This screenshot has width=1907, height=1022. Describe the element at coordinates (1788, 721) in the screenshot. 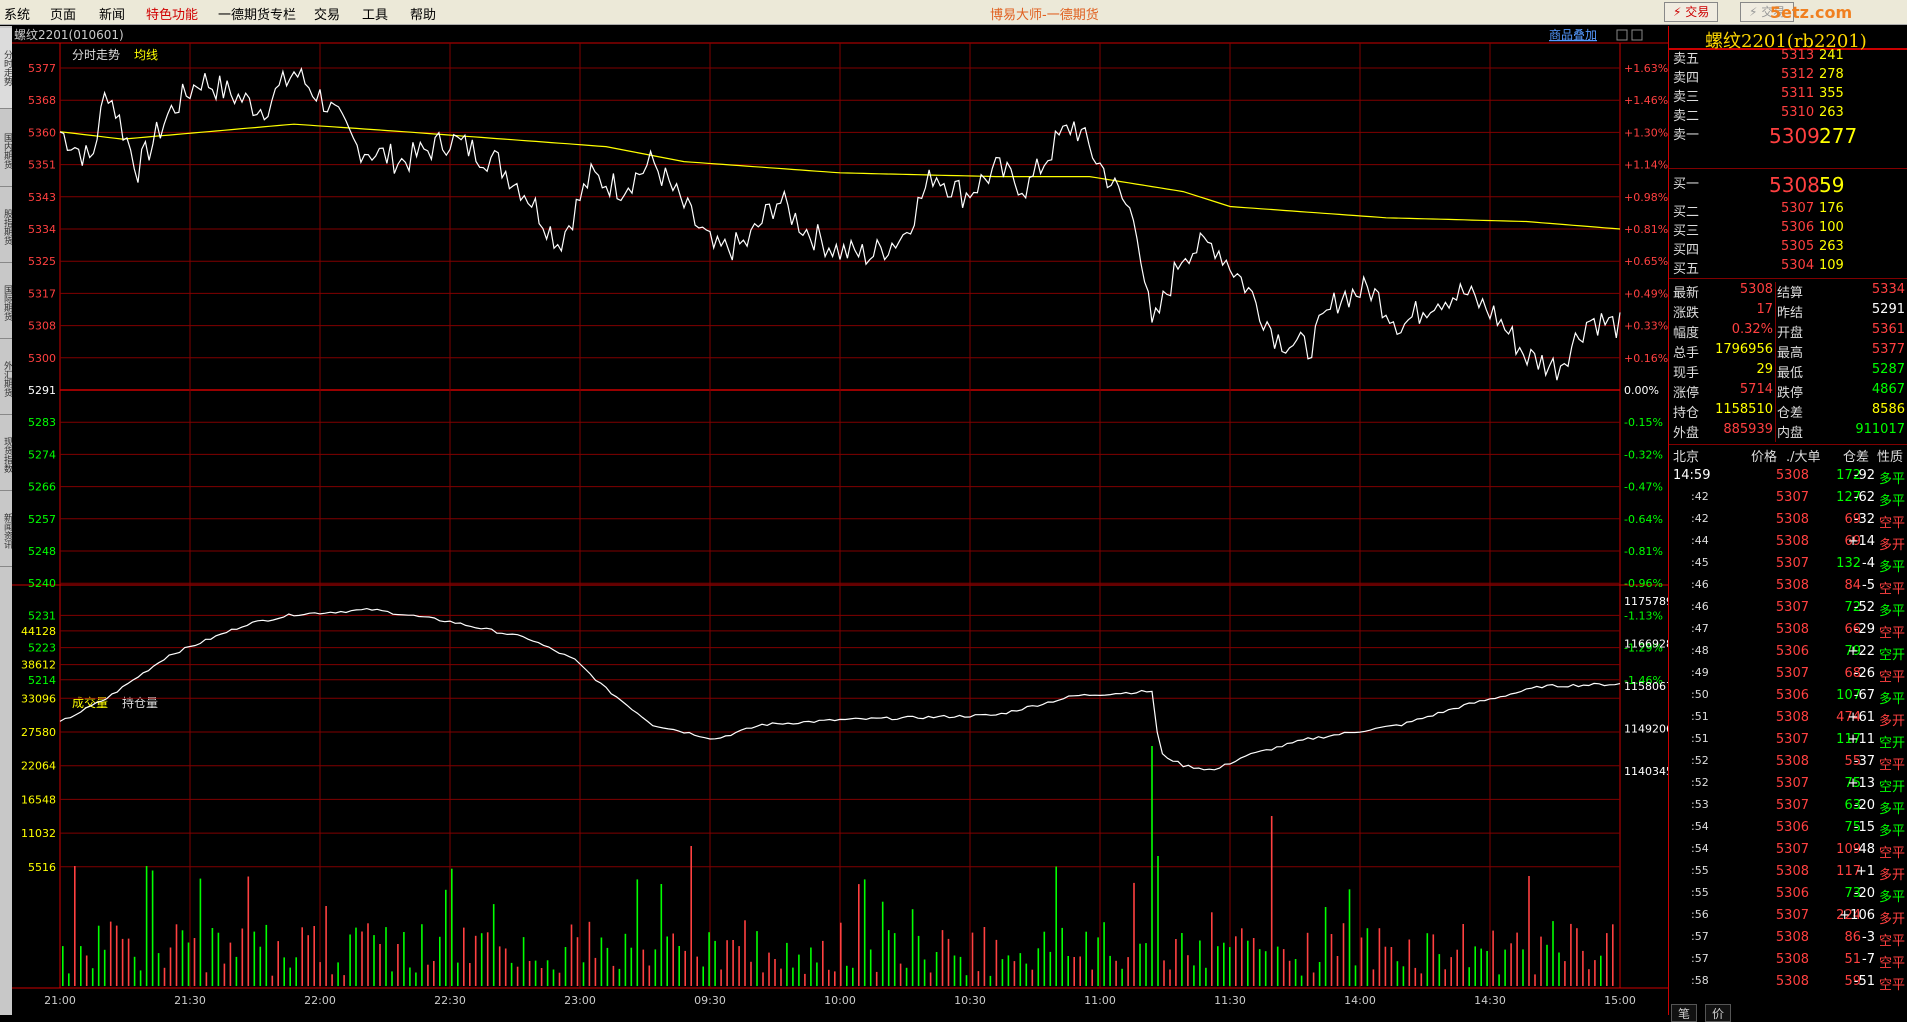

I see `tick-row: :51 5308 474 +61 多开` at that location.